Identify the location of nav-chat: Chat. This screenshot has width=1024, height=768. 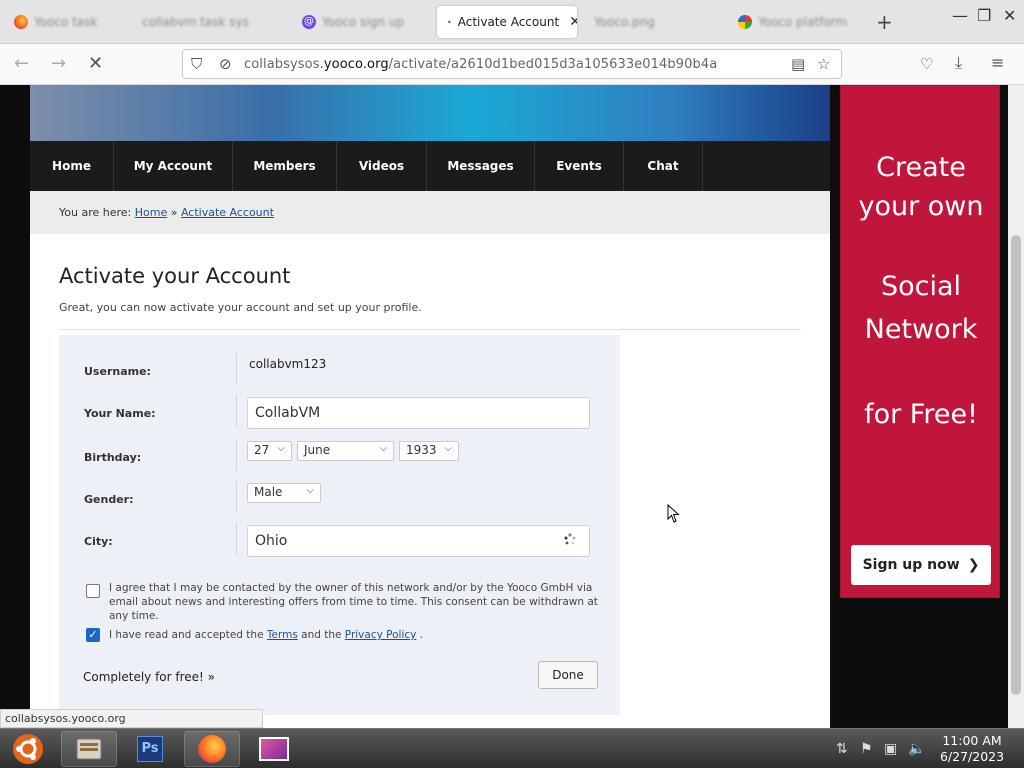
(663, 166).